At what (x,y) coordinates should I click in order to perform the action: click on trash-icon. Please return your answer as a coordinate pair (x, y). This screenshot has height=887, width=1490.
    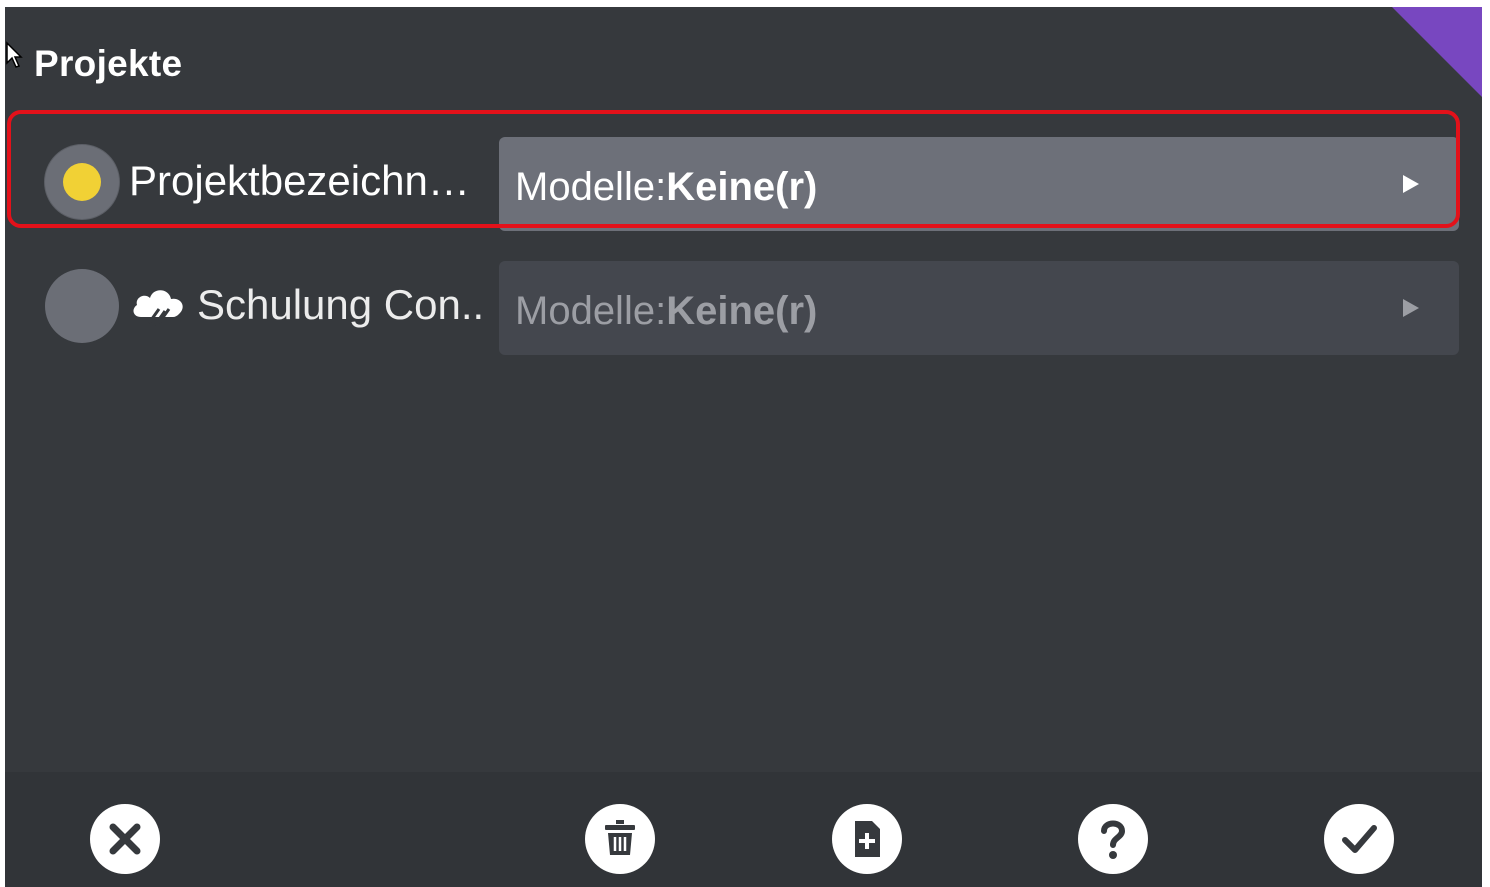
    Looking at the image, I should click on (620, 837).